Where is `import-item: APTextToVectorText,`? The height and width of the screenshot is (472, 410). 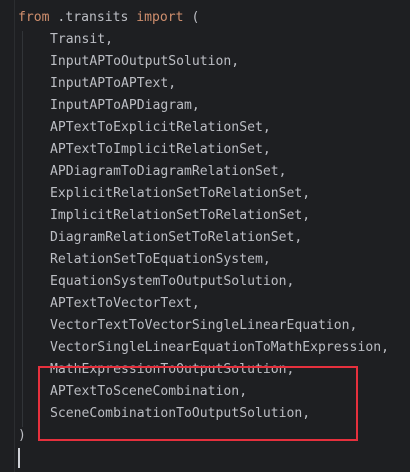 import-item: APTextToVectorText, is located at coordinates (214, 304).